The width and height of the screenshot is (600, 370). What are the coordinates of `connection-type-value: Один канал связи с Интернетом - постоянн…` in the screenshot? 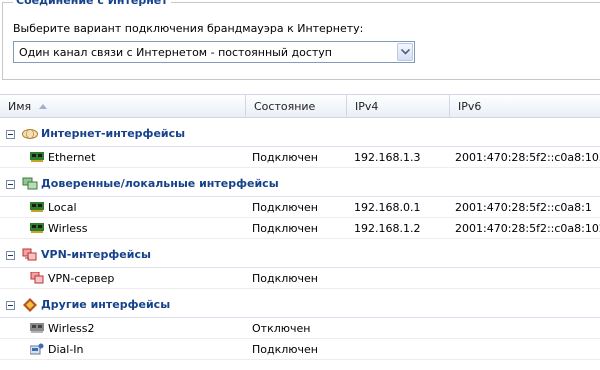 It's located at (176, 52).